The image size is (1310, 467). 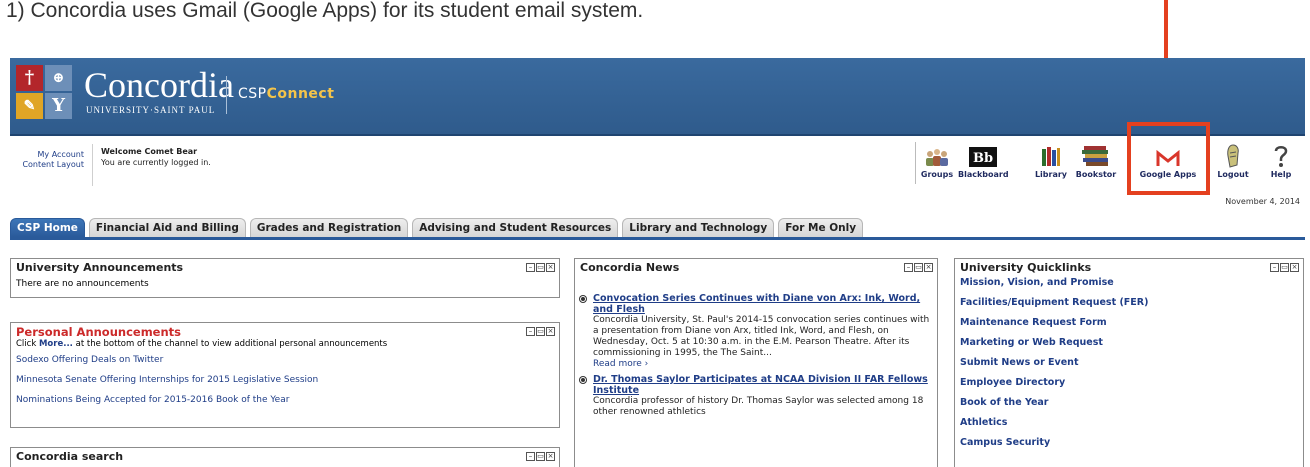 What do you see at coordinates (515, 227) in the screenshot?
I see `tab-advising-resources: Advising and Student Resources` at bounding box center [515, 227].